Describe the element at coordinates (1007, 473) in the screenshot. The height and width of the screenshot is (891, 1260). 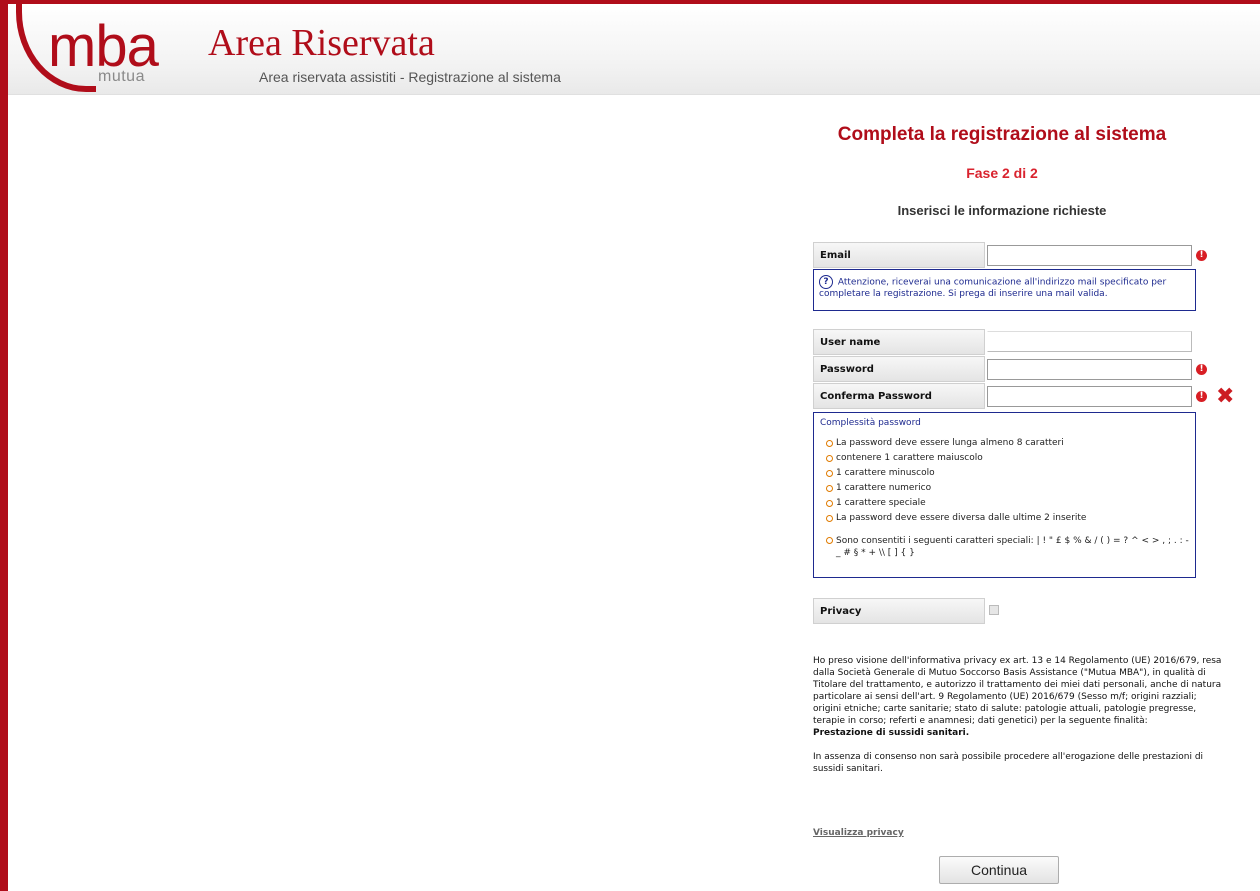
I see `list-item: 1 carattere minuscolo` at that location.